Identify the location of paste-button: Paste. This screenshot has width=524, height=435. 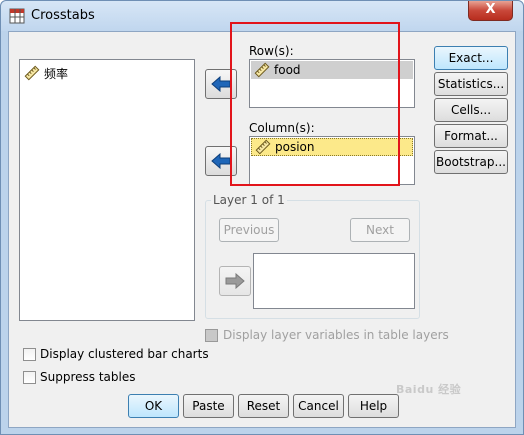
(208, 406).